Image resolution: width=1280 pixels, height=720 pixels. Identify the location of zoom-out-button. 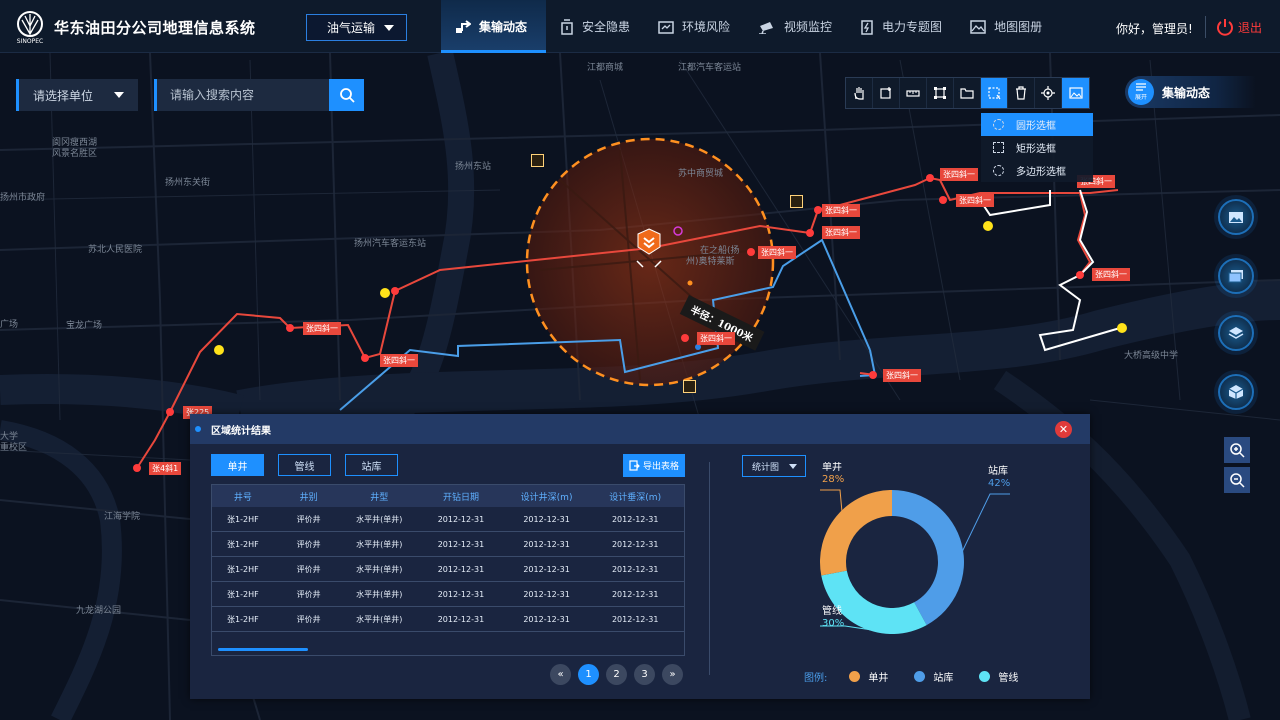
(1237, 480).